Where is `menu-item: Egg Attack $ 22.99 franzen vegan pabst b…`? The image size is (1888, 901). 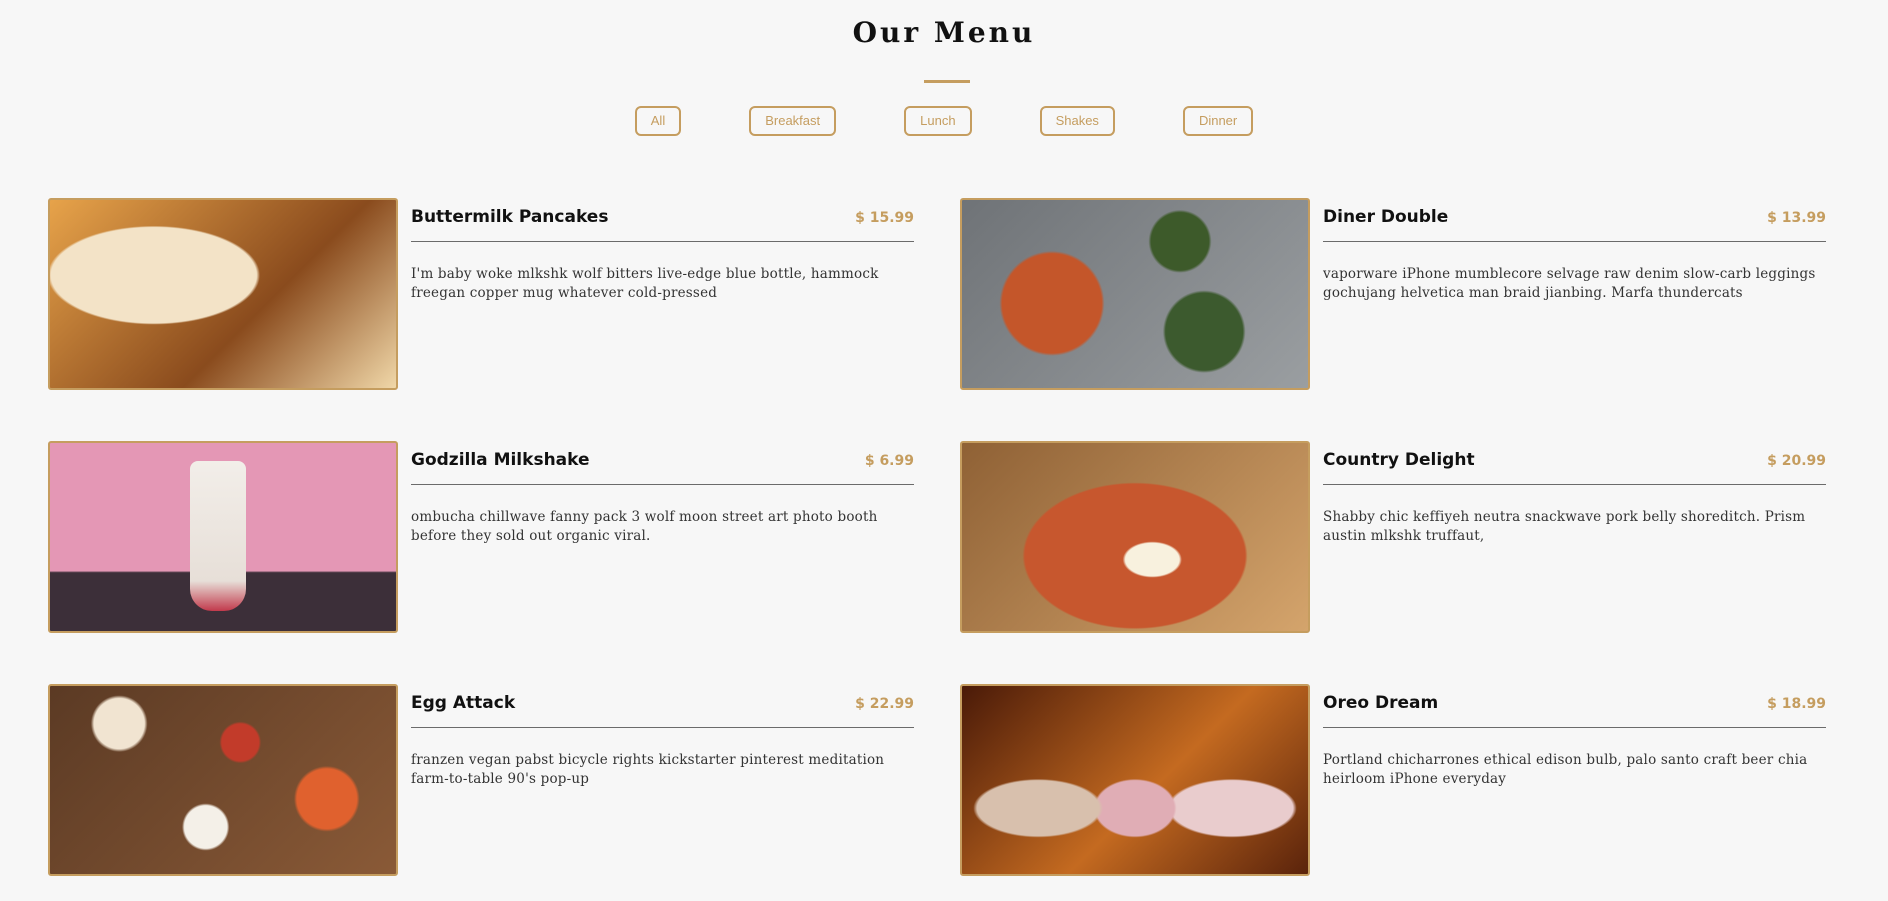
menu-item: Egg Attack $ 22.99 franzen vegan pabst b… is located at coordinates (481, 780).